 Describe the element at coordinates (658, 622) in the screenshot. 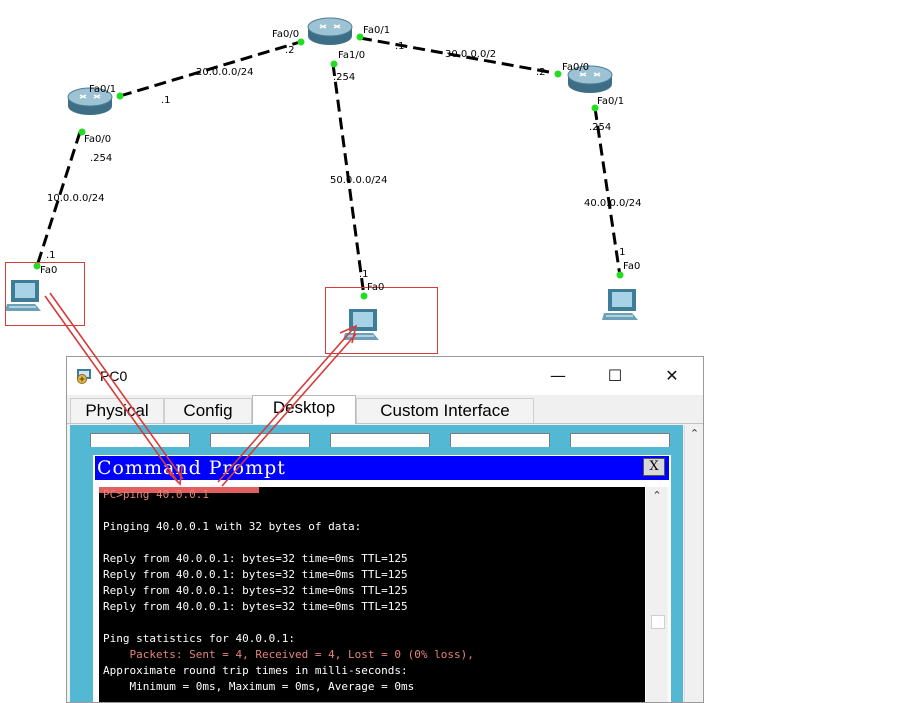

I see `scroll-thumb` at that location.